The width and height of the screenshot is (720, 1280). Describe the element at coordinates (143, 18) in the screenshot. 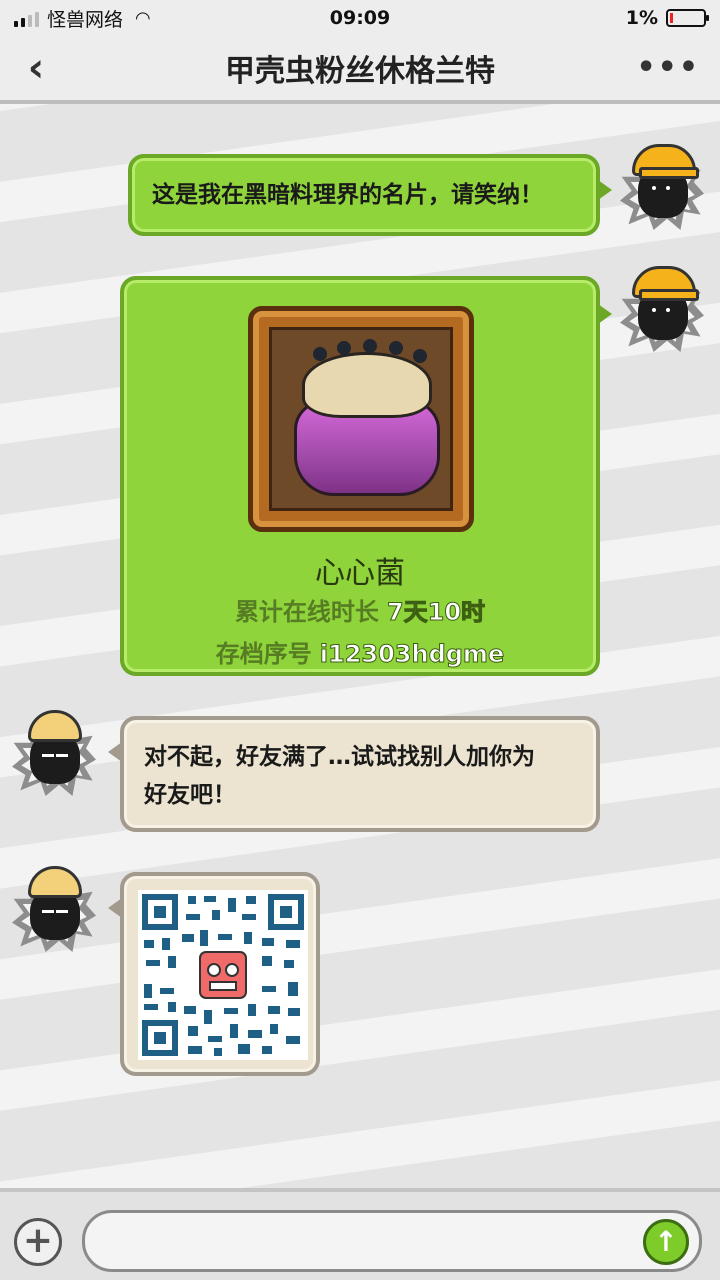

I see `wifi-icon: ◠` at that location.